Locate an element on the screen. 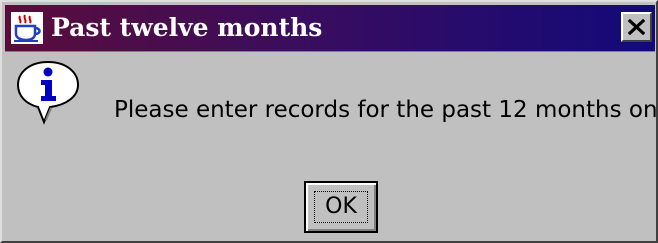 This screenshot has height=243, width=658. title-separator is located at coordinates (330, 51).